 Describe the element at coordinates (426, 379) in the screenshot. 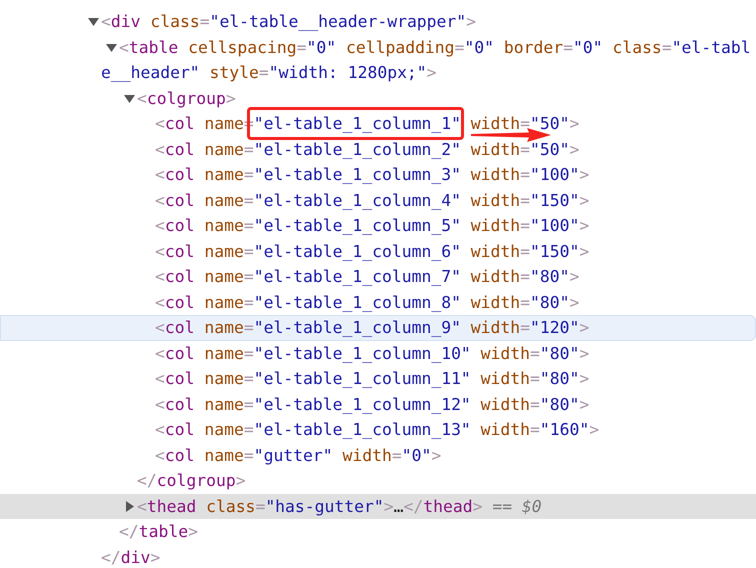

I see `code-line: <col name="el-table_1_column_11" width="80">` at that location.